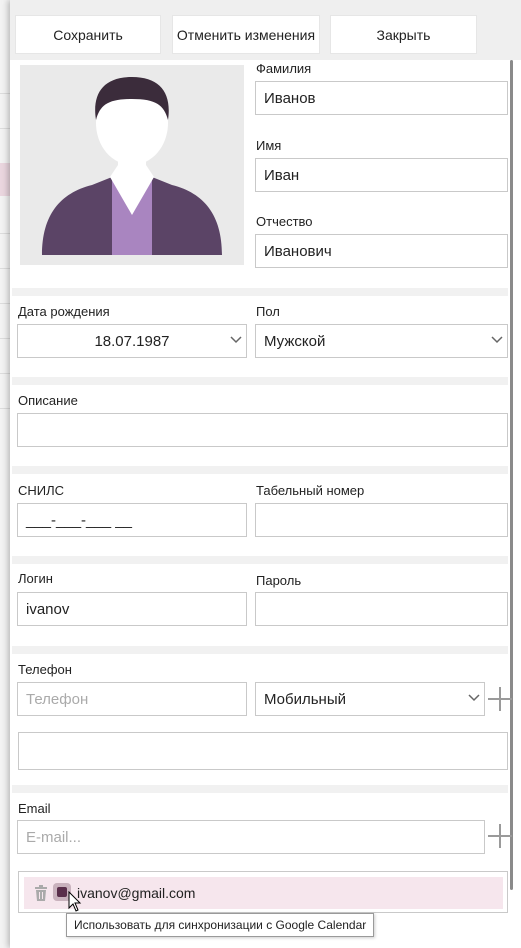 Image resolution: width=521 pixels, height=948 pixels. What do you see at coordinates (41, 490) in the screenshot?
I see `snils-label: СНИЛС` at bounding box center [41, 490].